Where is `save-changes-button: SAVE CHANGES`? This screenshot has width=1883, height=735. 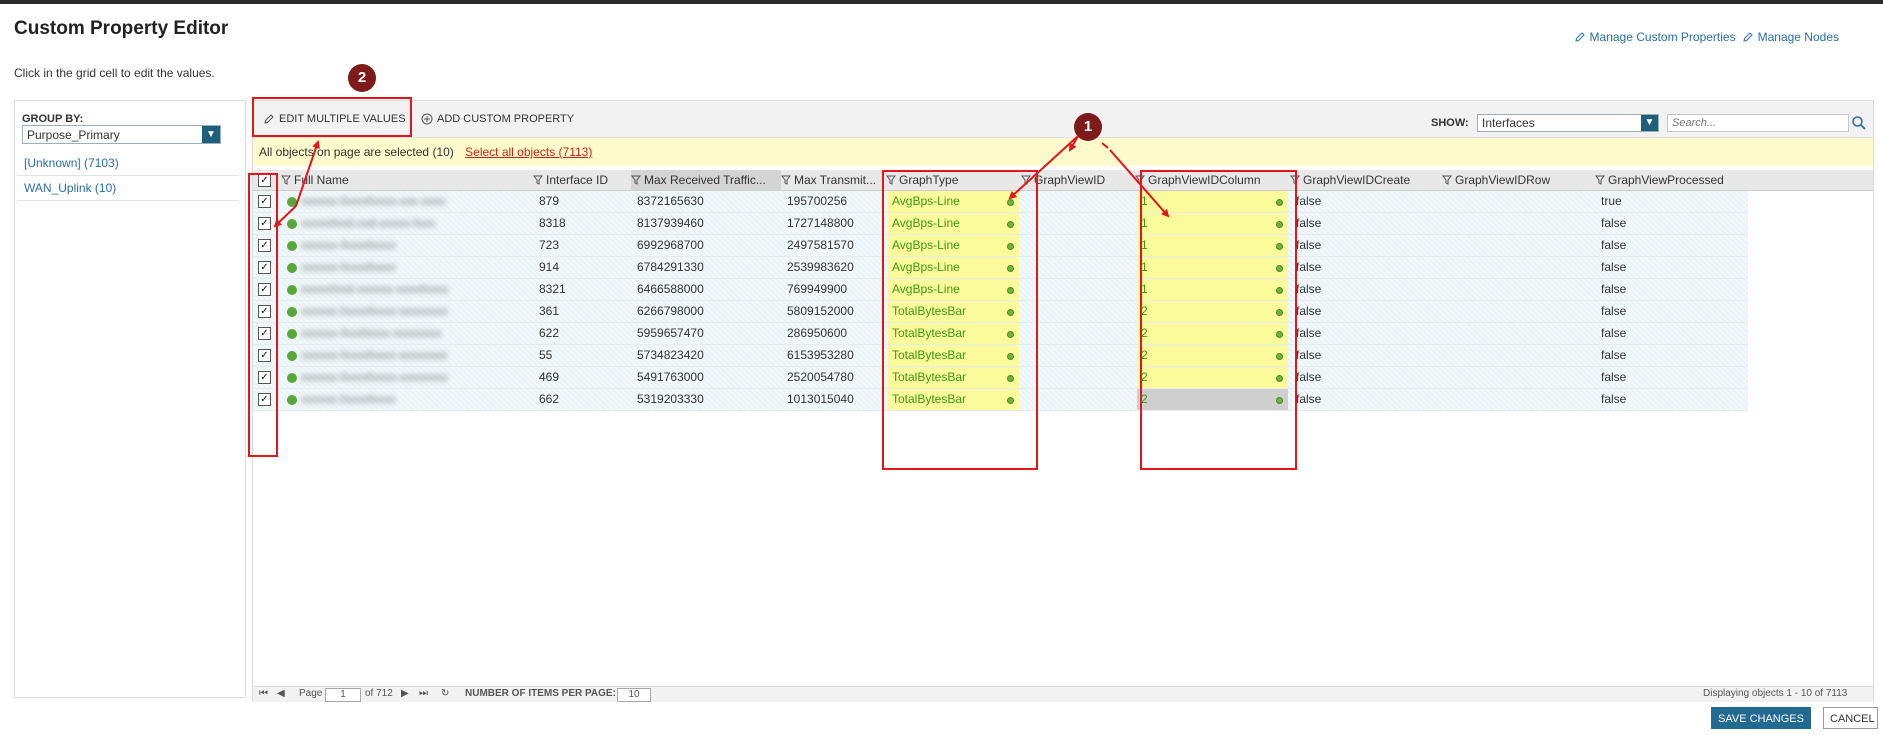
save-changes-button: SAVE CHANGES is located at coordinates (1761, 718).